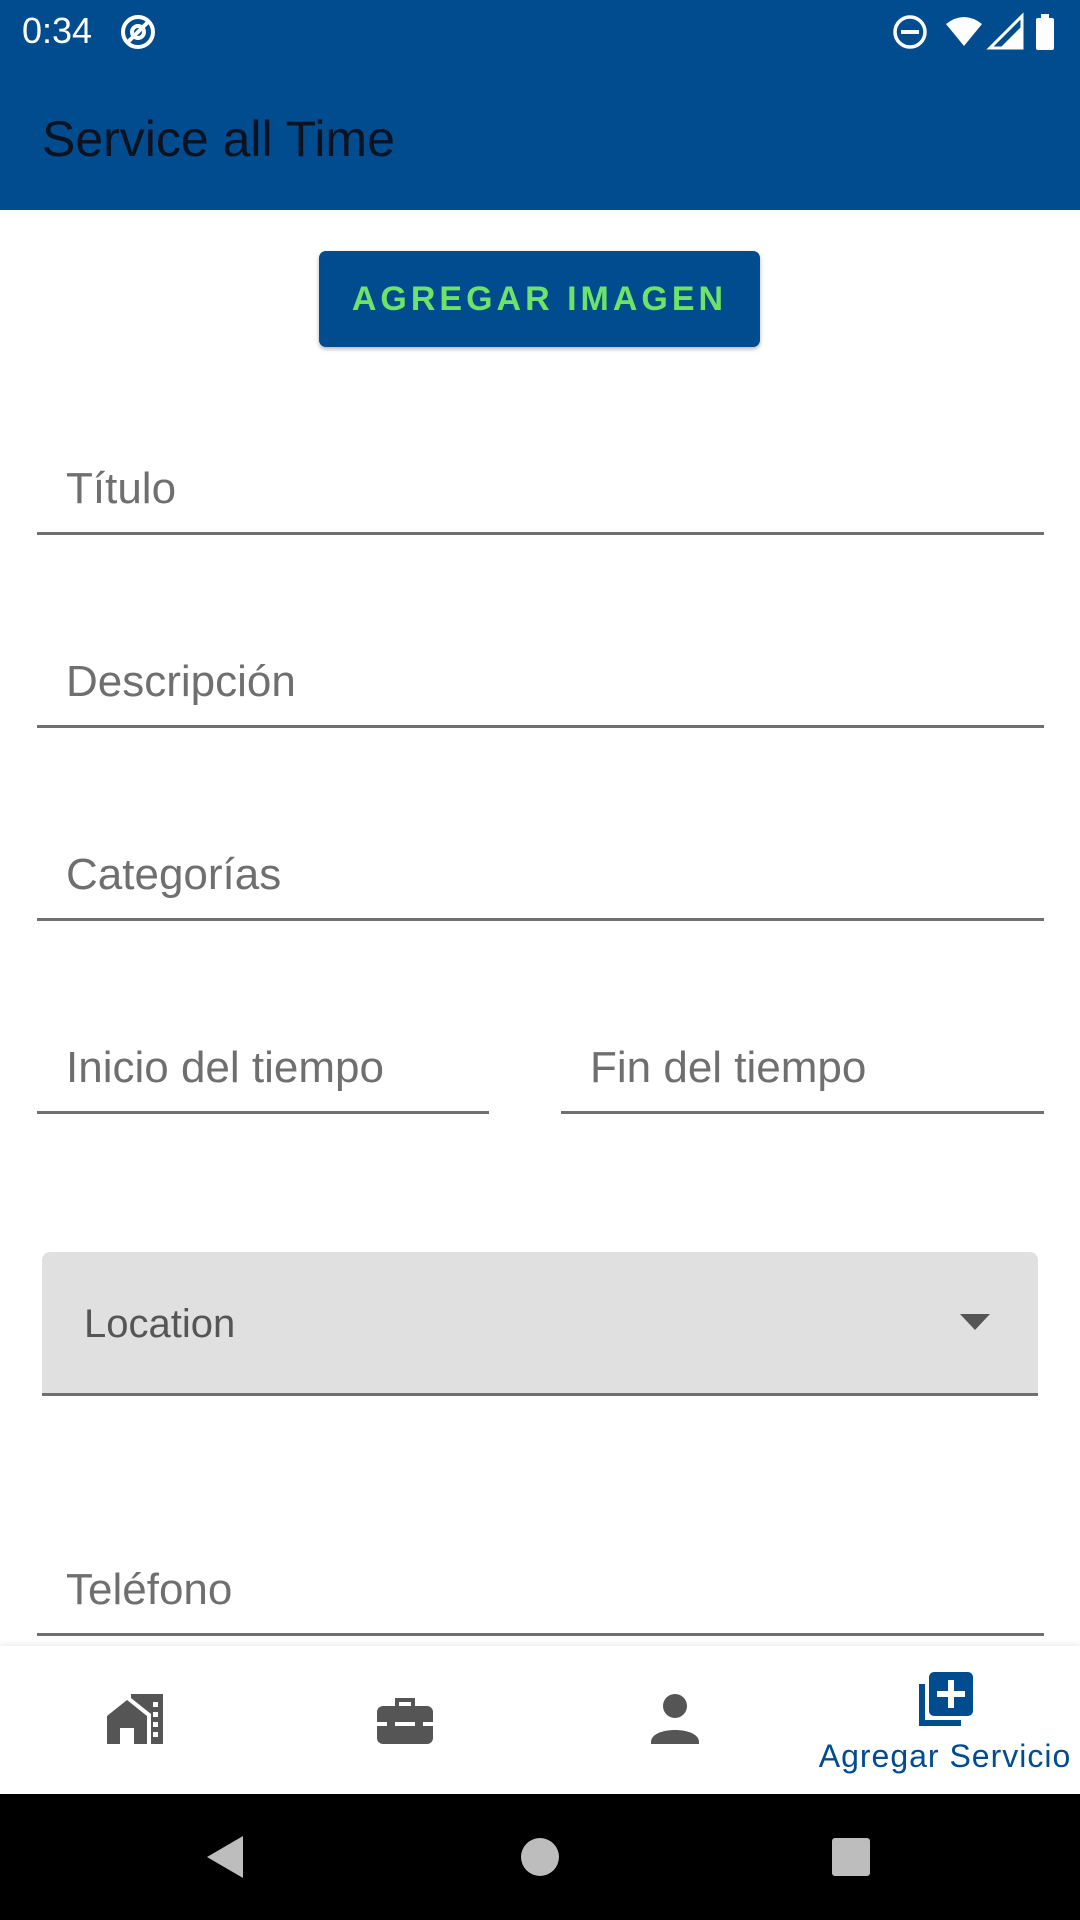  Describe the element at coordinates (728, 1067) in the screenshot. I see `end-time-placeholder: Fin del tiempo` at that location.